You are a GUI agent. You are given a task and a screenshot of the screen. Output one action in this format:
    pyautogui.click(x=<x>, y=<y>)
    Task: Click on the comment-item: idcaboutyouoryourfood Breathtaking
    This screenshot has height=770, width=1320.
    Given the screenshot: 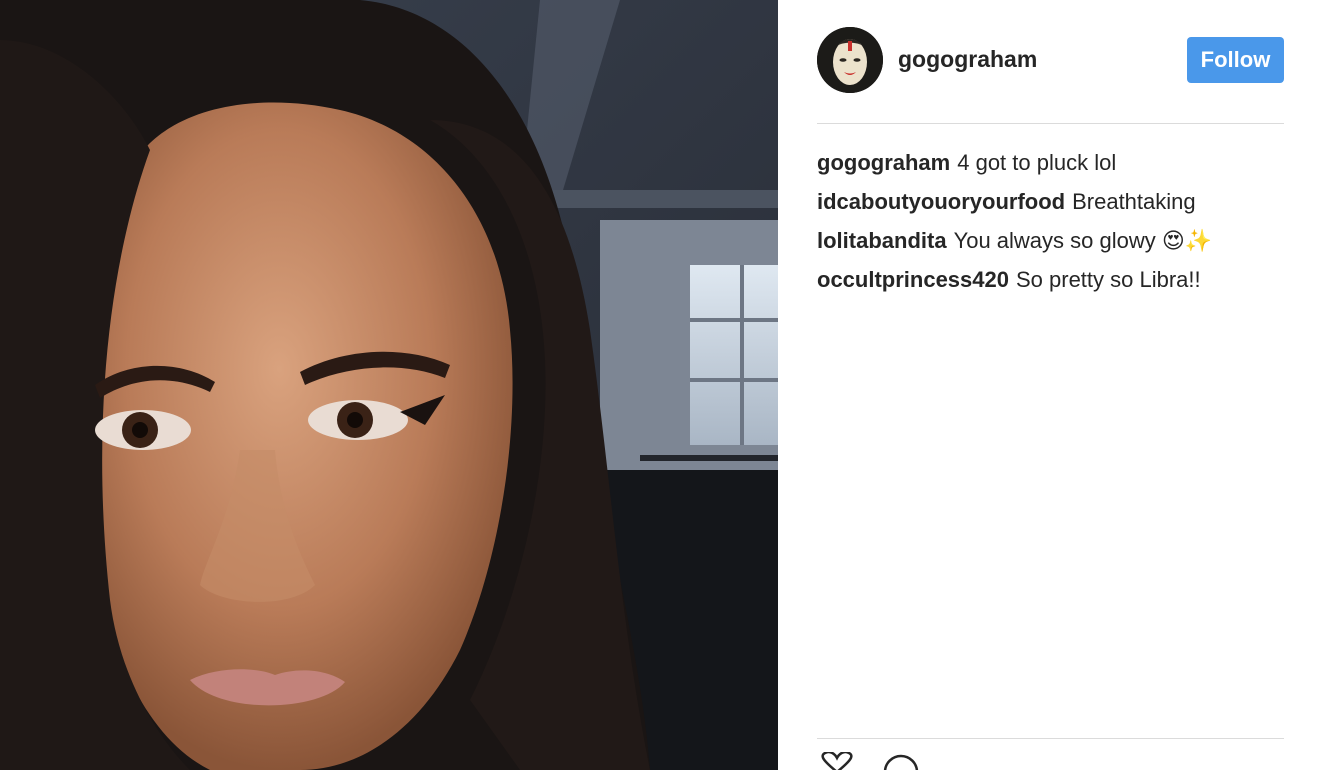 What is the action you would take?
    pyautogui.click(x=1050, y=201)
    